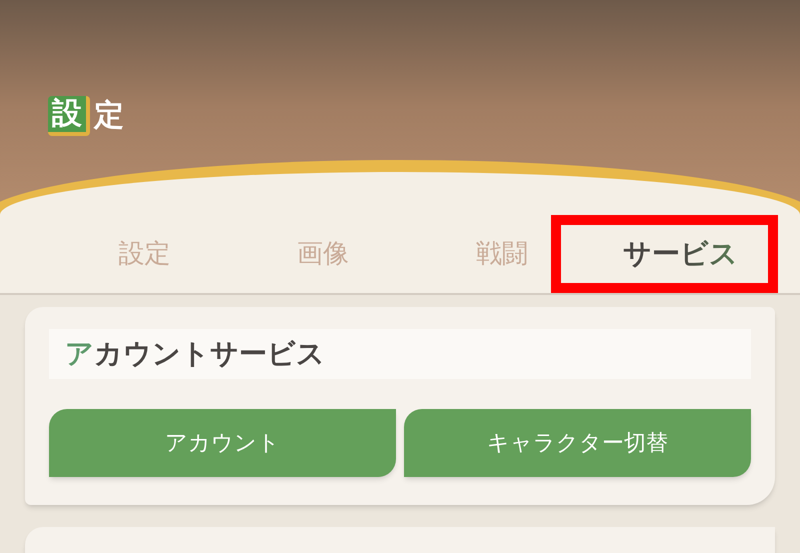 This screenshot has height=553, width=800. Describe the element at coordinates (195, 353) in the screenshot. I see `section-heading: アカウントサービス` at that location.